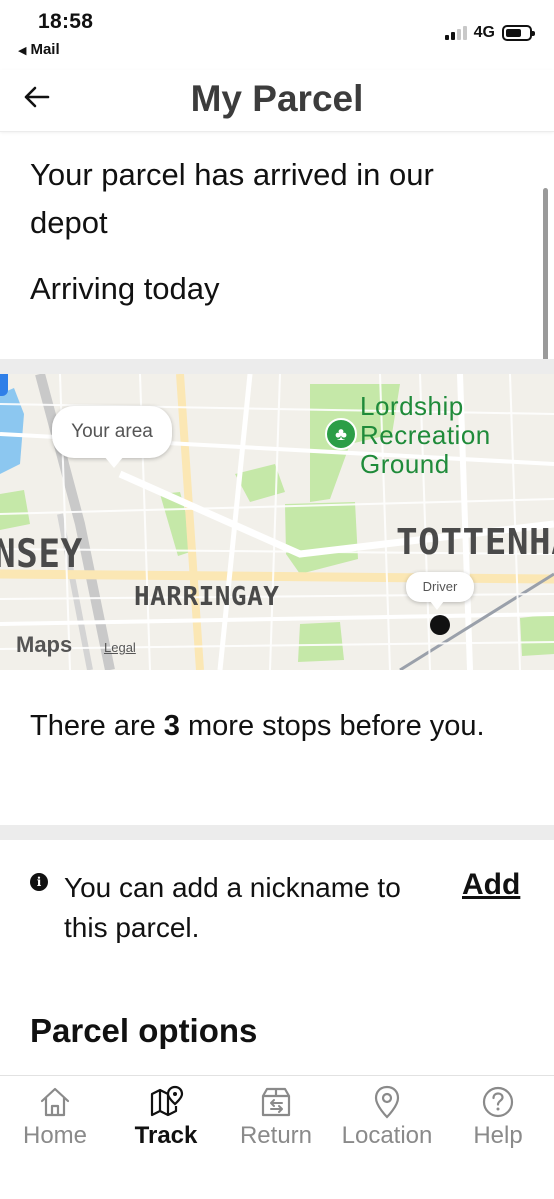 The height and width of the screenshot is (1199, 554). I want to click on status-time: 18:58, so click(66, 21).